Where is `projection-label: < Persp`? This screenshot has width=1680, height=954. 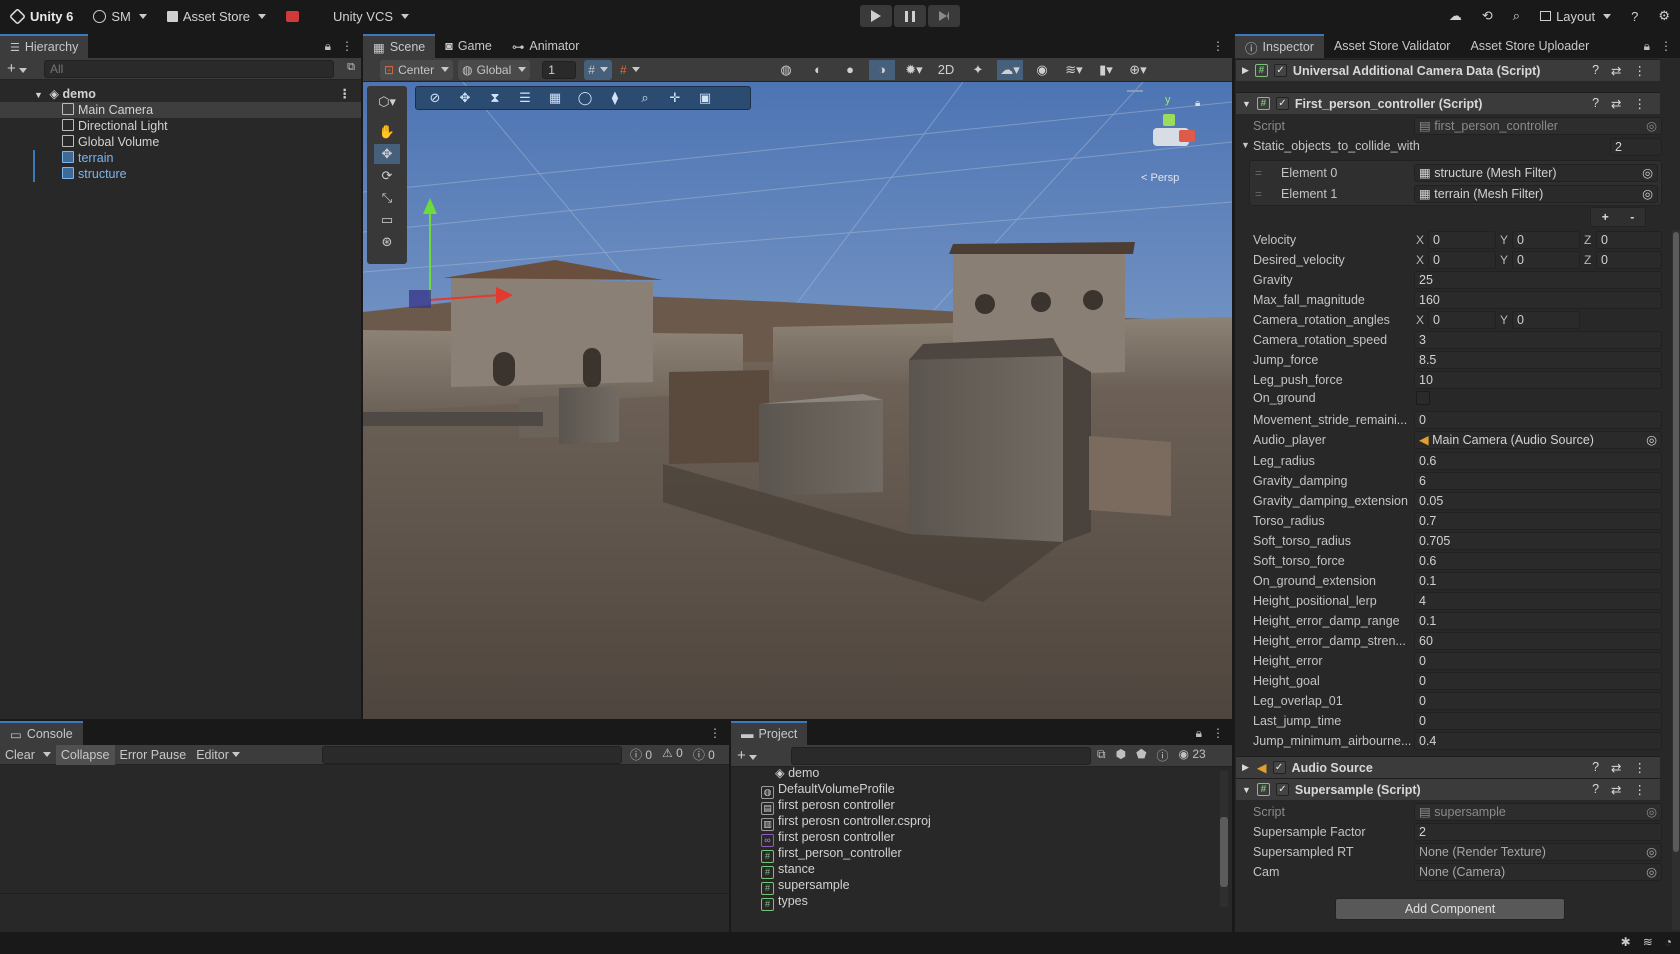
projection-label: < Persp is located at coordinates (1160, 178).